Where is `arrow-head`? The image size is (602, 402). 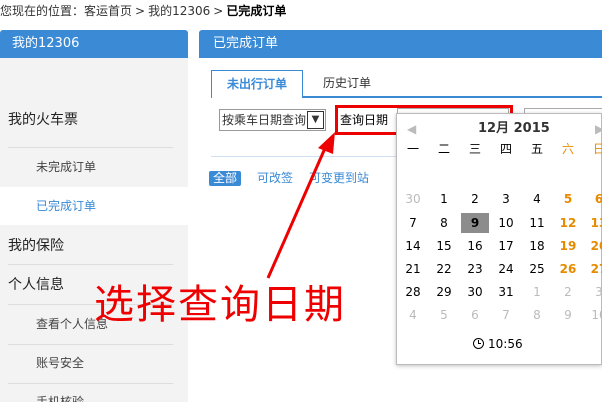
arrow-head is located at coordinates (326, 143).